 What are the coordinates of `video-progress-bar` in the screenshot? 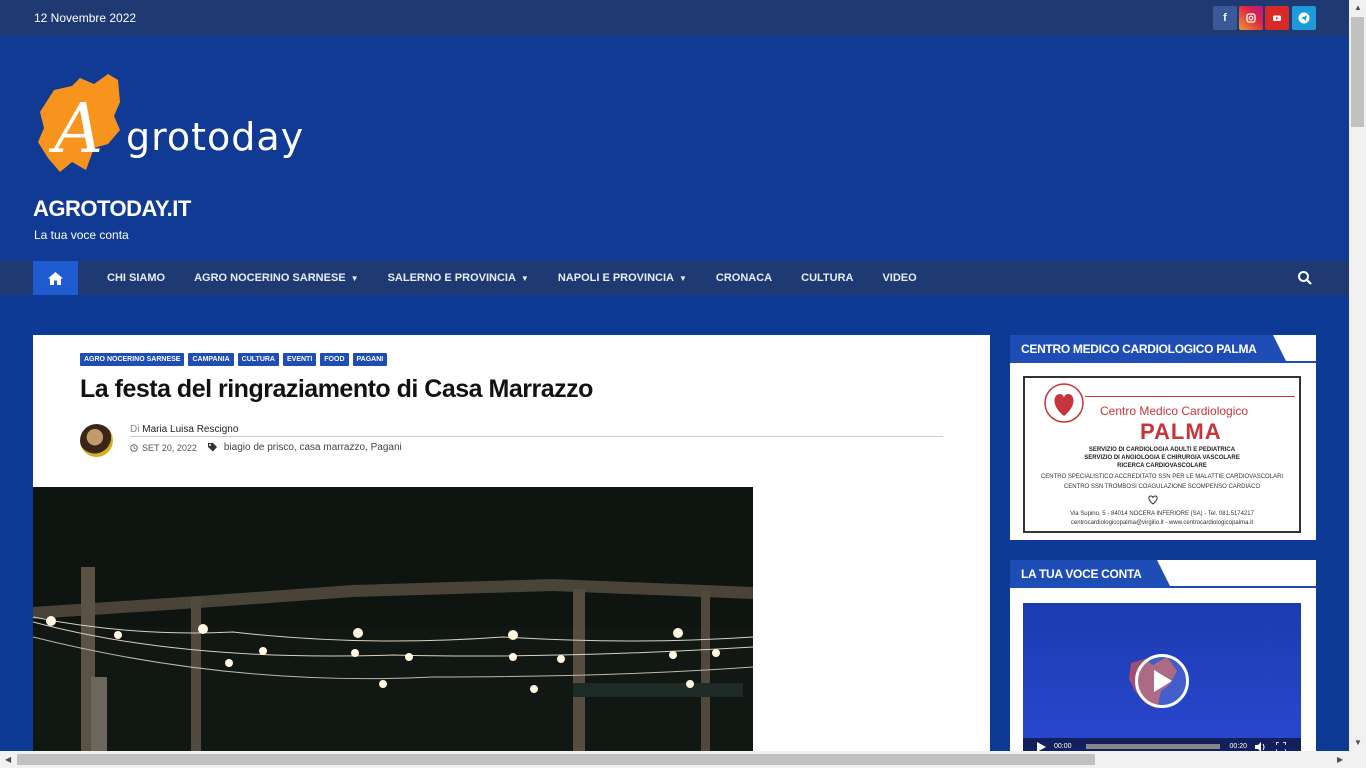 It's located at (1152, 746).